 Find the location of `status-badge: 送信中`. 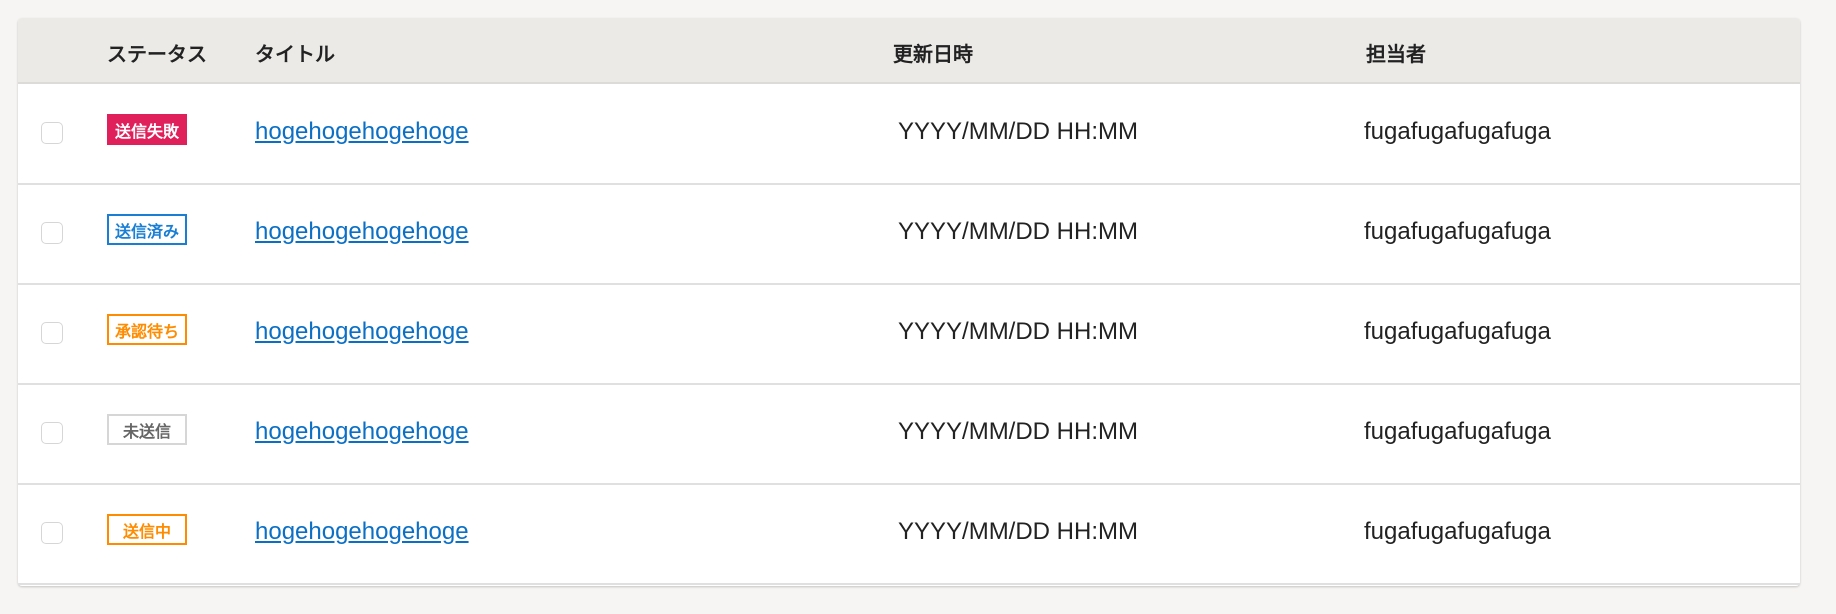

status-badge: 送信中 is located at coordinates (147, 529).